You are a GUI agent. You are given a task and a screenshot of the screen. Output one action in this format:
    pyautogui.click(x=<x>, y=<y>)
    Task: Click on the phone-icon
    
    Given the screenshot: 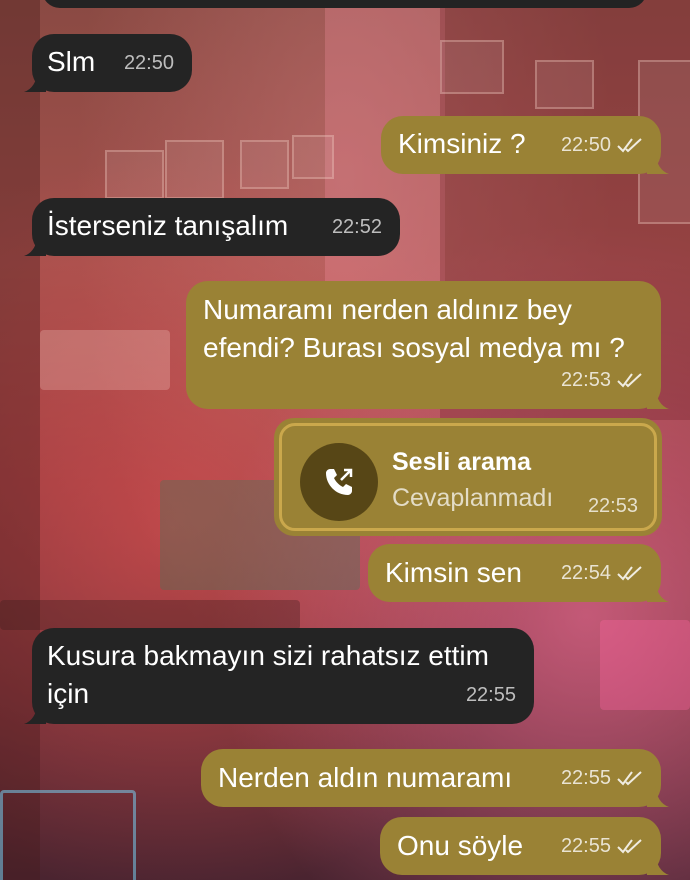 What is the action you would take?
    pyautogui.click(x=339, y=481)
    